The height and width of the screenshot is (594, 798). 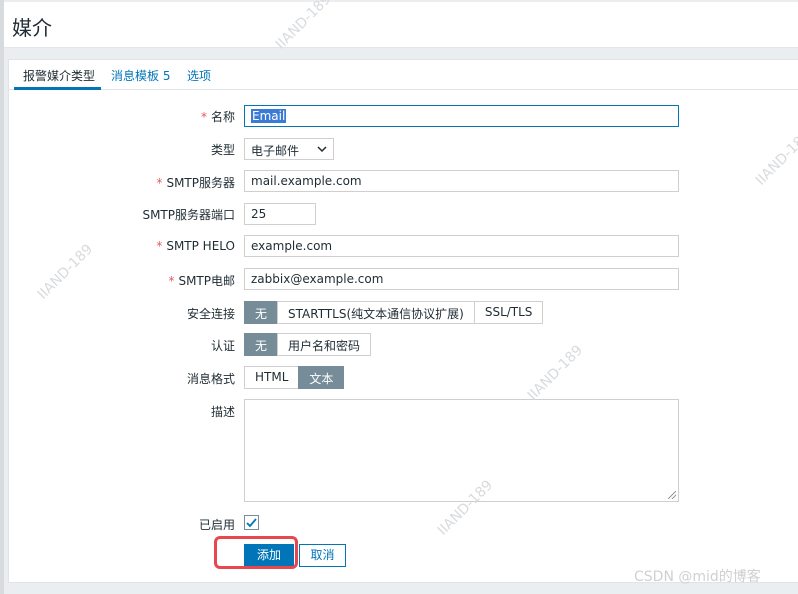 What do you see at coordinates (280, 214) in the screenshot?
I see `smtp-port-field: 25` at bounding box center [280, 214].